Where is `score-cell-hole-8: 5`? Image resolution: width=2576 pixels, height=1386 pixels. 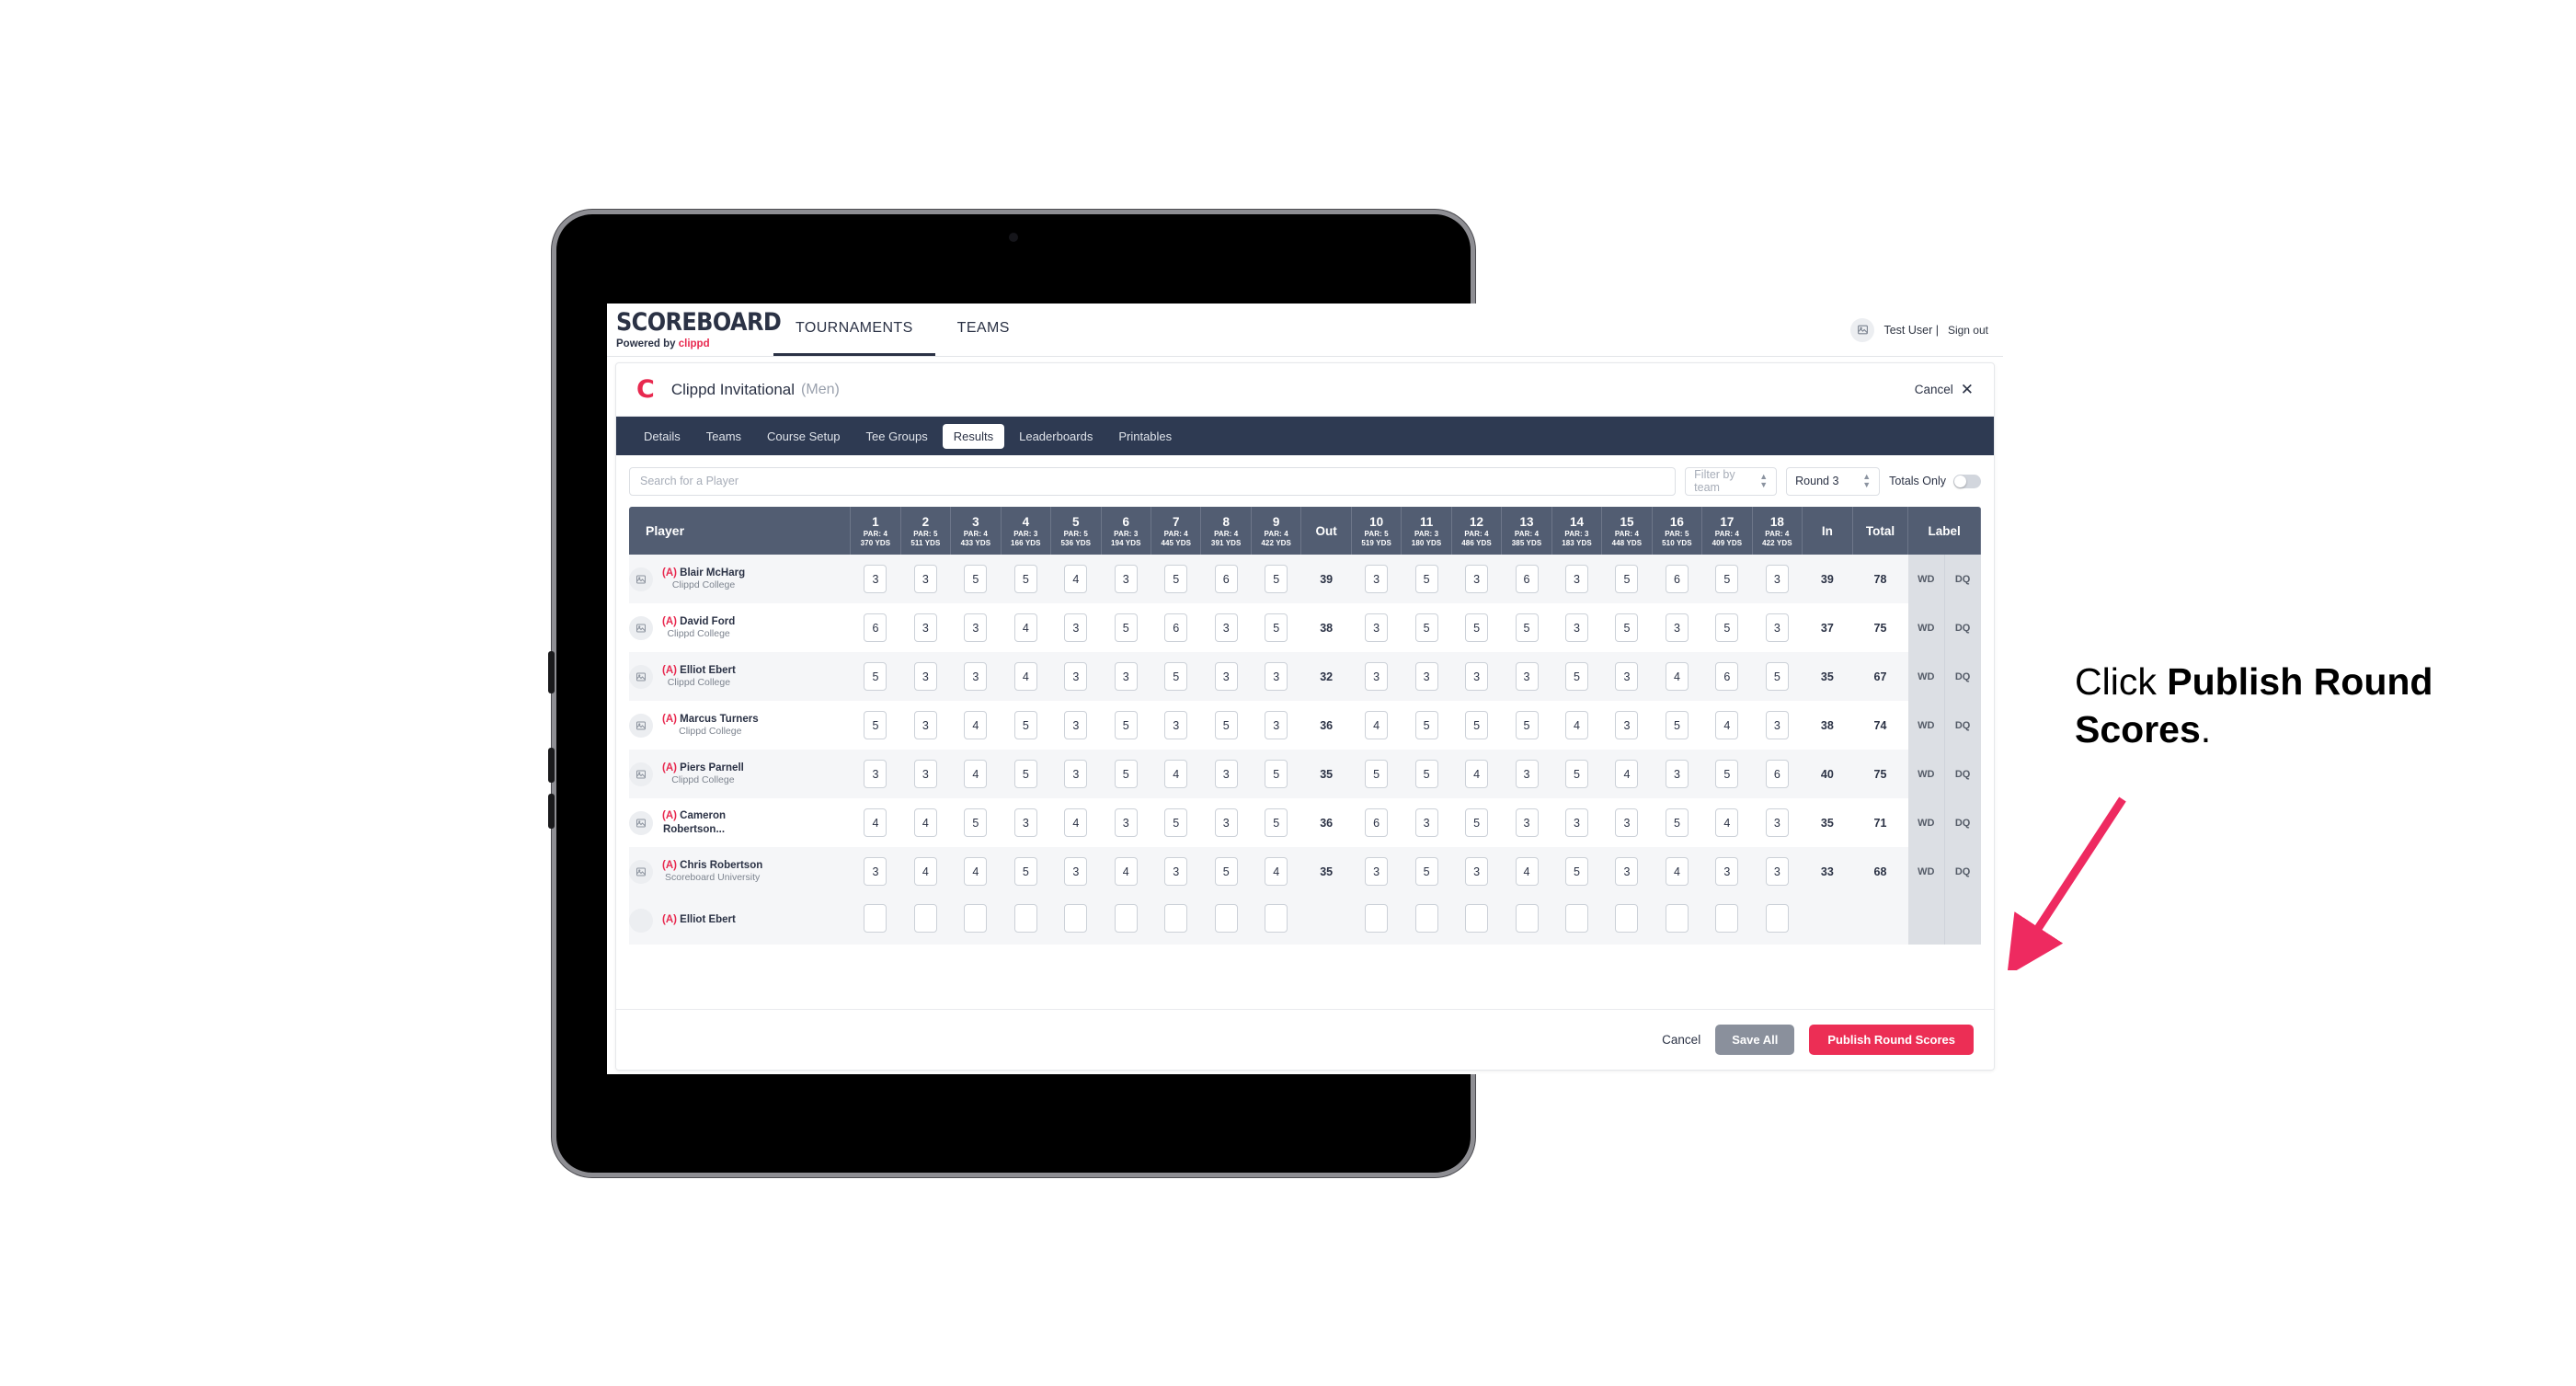 score-cell-hole-8: 5 is located at coordinates (1226, 871).